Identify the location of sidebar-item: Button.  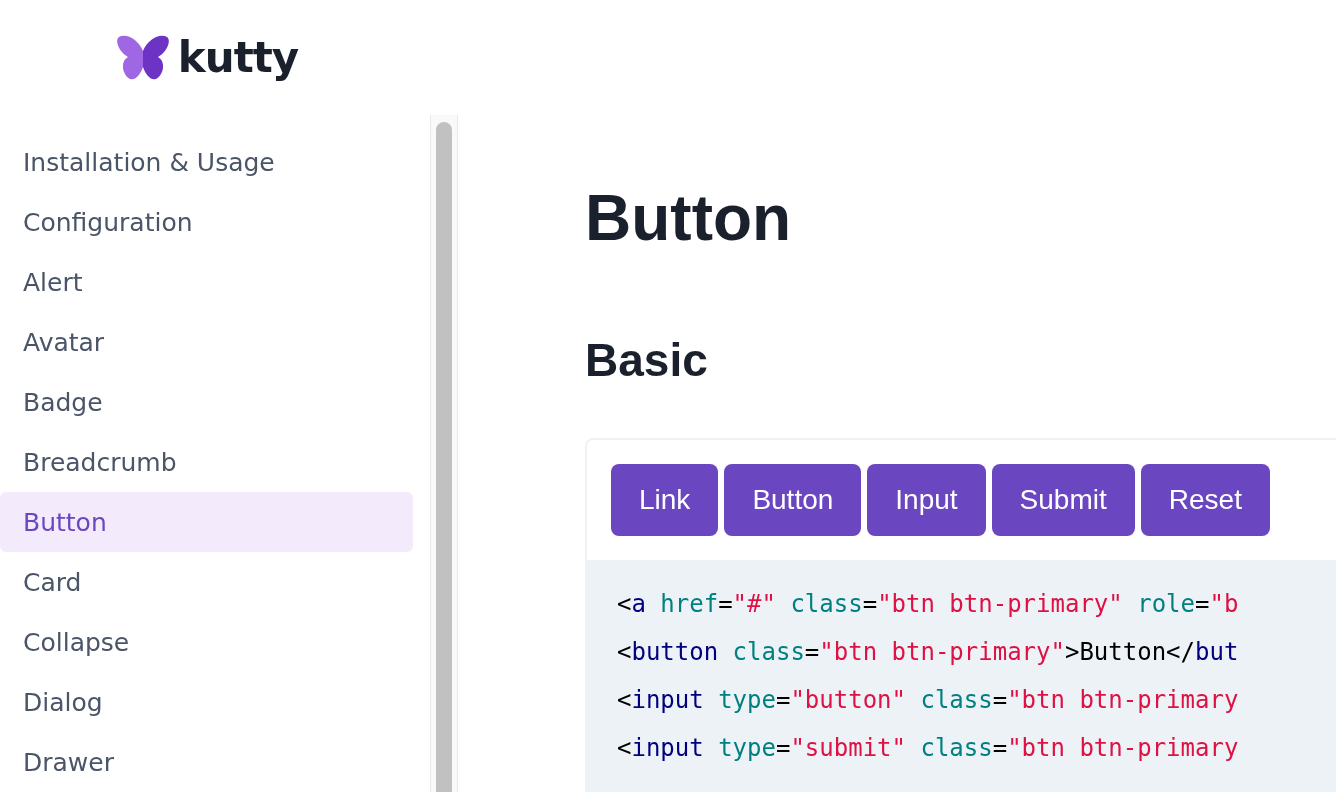
(206, 522).